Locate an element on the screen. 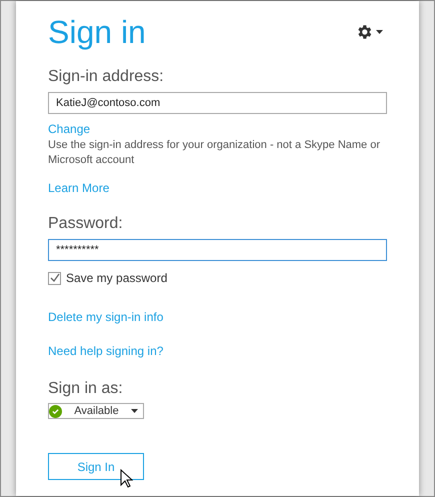 The width and height of the screenshot is (435, 497). input-field: KatieJ@contoso.com is located at coordinates (217, 103).